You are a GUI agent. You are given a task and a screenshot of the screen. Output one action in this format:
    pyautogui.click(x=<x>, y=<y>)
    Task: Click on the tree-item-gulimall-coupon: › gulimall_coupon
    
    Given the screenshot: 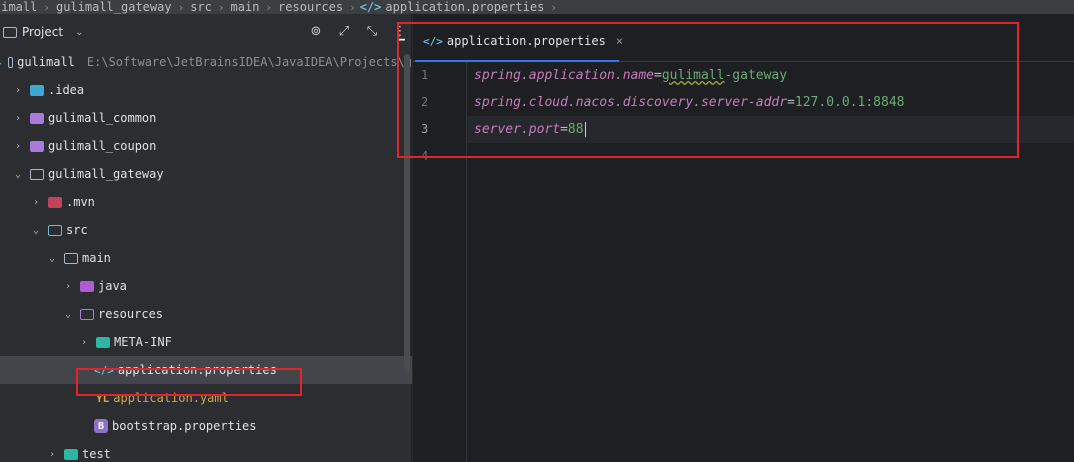 What is the action you would take?
    pyautogui.click(x=206, y=146)
    